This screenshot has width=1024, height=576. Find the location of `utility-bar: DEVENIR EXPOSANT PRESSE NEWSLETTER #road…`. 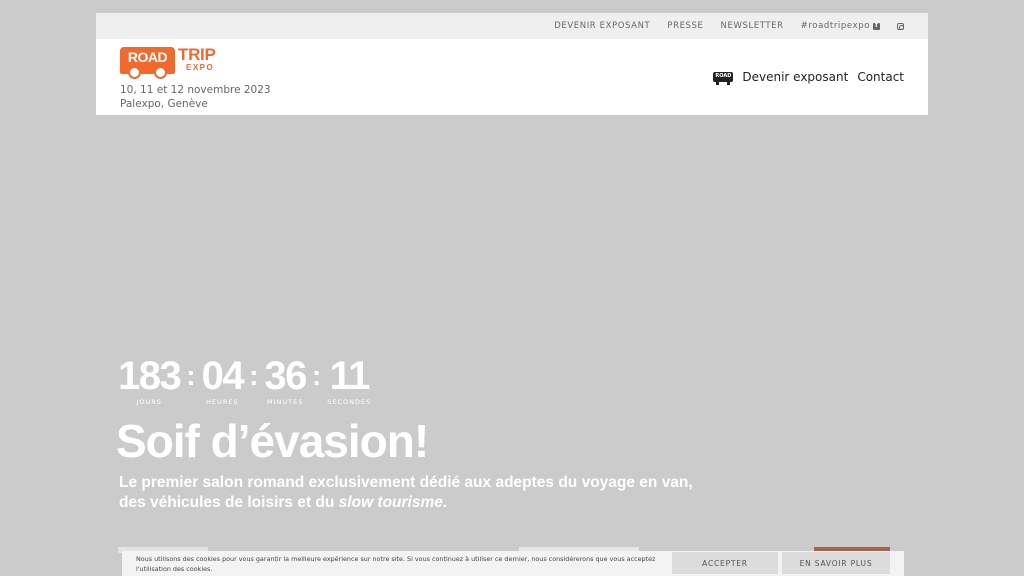

utility-bar: DEVENIR EXPOSANT PRESSE NEWSLETTER #road… is located at coordinates (512, 26).